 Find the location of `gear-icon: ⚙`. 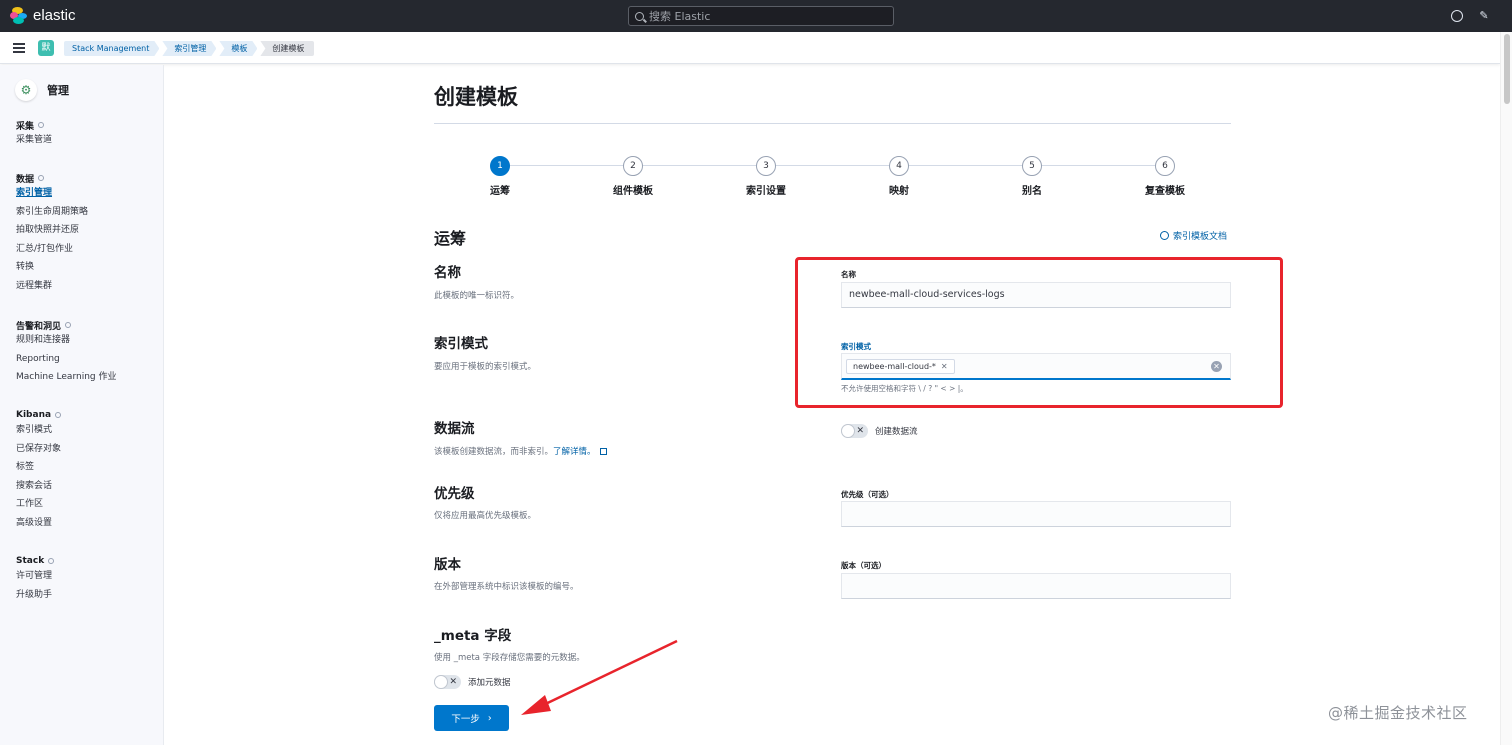

gear-icon: ⚙ is located at coordinates (26, 90).